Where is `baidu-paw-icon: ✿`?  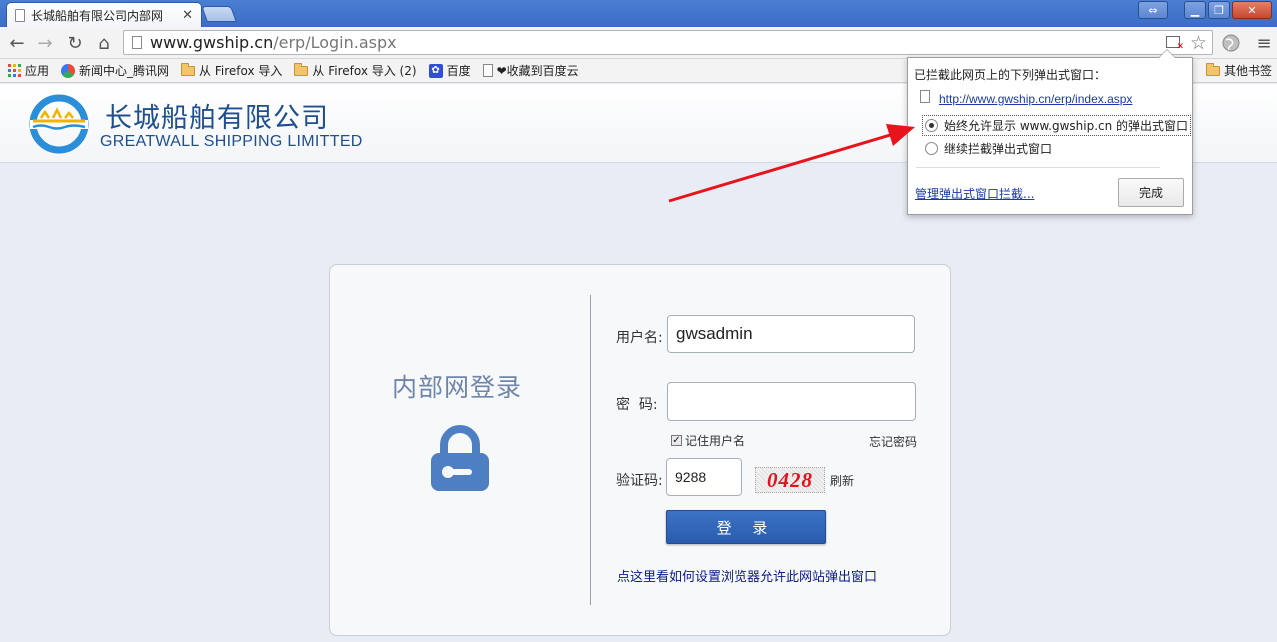
baidu-paw-icon: ✿ is located at coordinates (435, 70).